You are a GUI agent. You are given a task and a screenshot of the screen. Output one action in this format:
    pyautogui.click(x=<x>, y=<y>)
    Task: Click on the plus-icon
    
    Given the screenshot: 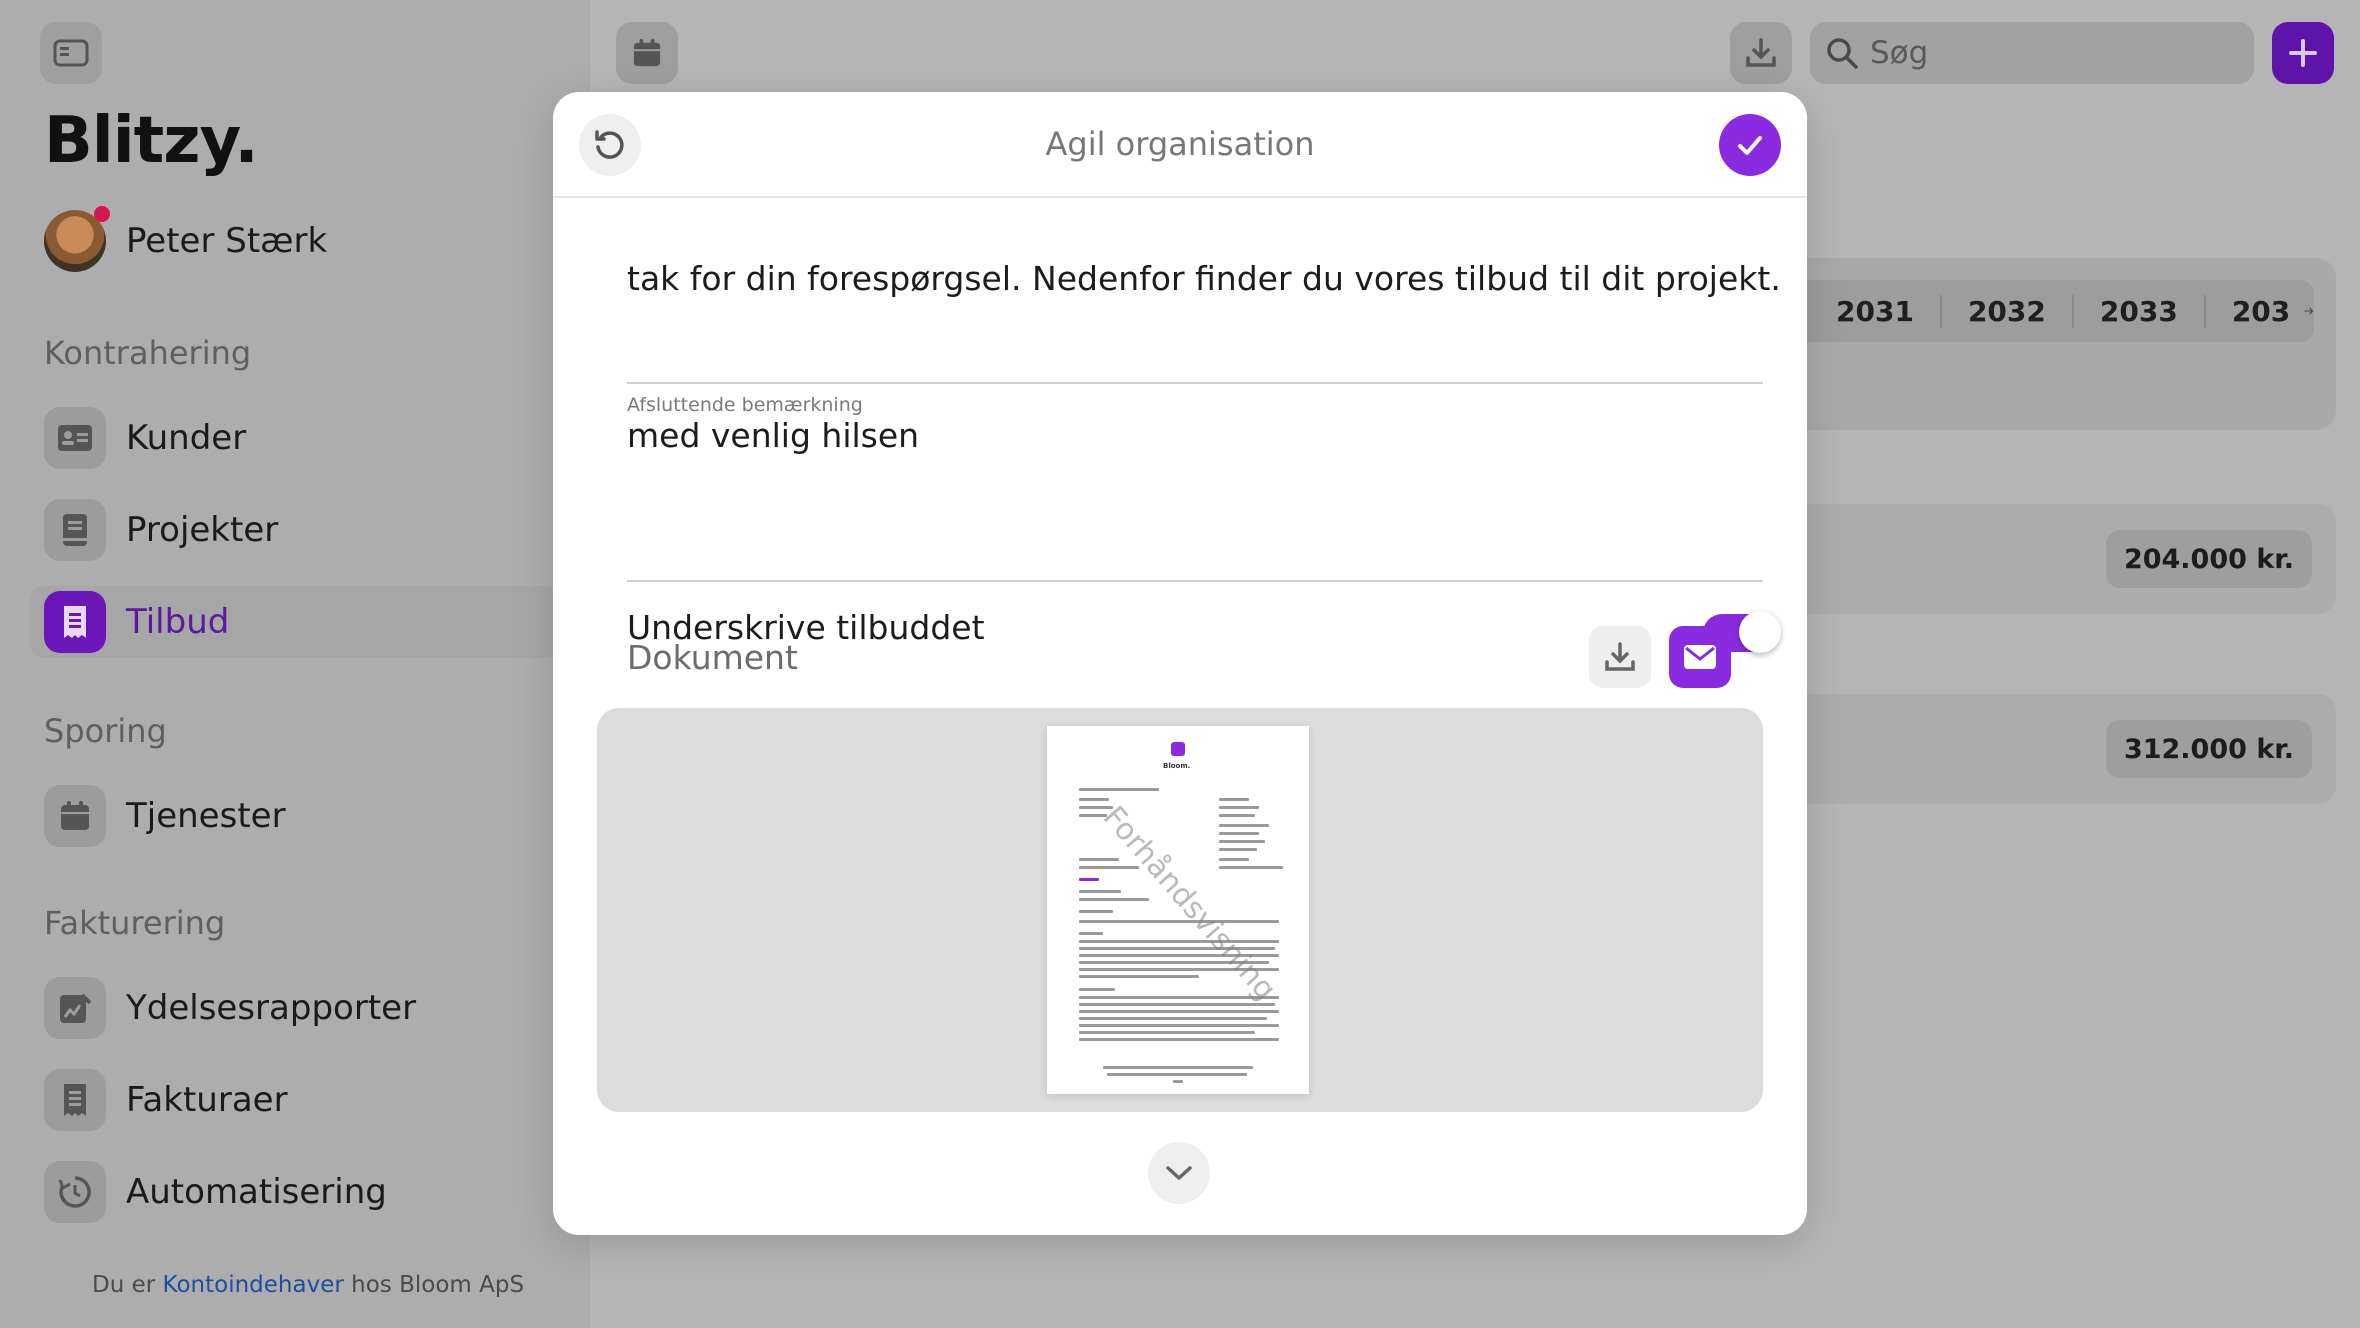 What is the action you would take?
    pyautogui.click(x=2303, y=53)
    